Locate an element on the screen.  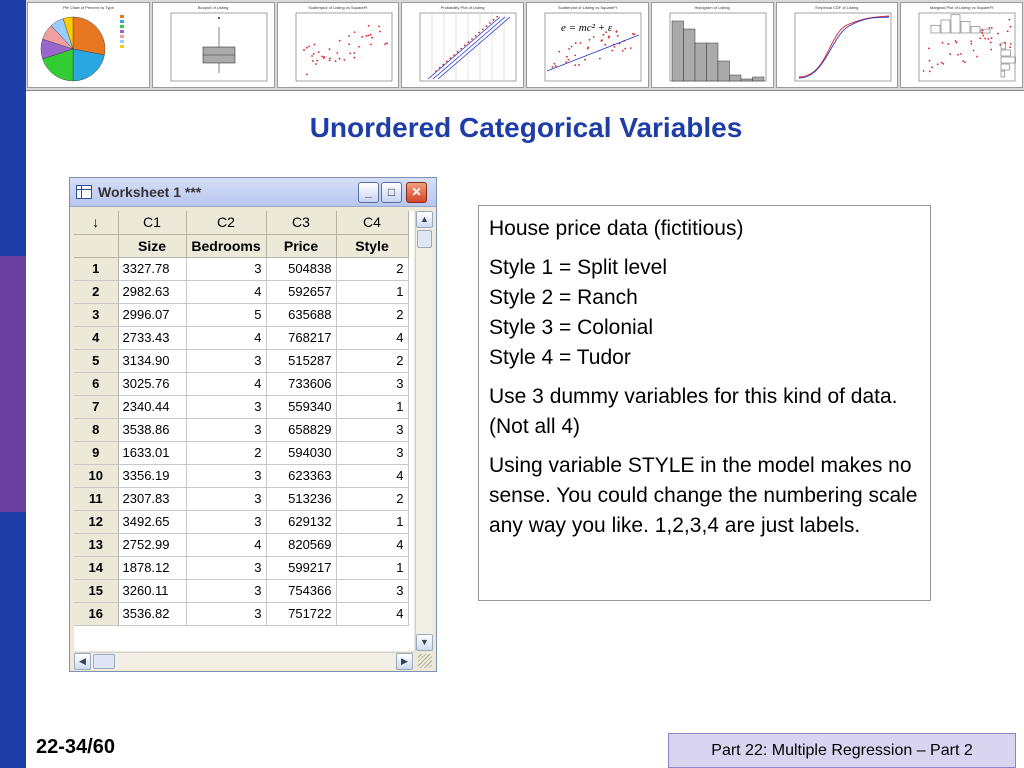
scroll-right-icon: ▶ is located at coordinates (404, 661).